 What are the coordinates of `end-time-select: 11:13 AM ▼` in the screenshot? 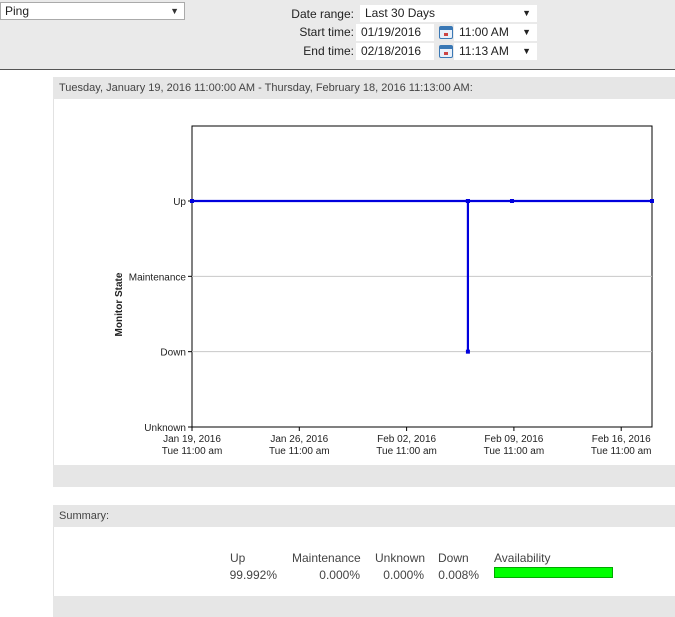 It's located at (495, 51).